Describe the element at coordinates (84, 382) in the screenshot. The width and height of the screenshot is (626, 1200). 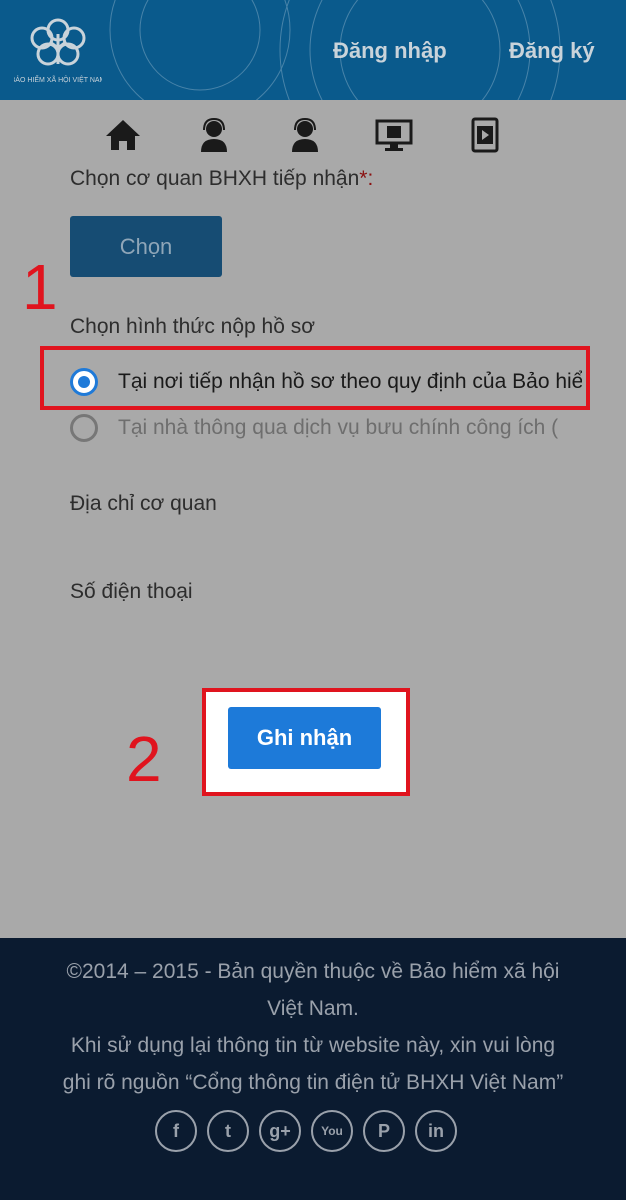
I see `radio-button-checked` at that location.